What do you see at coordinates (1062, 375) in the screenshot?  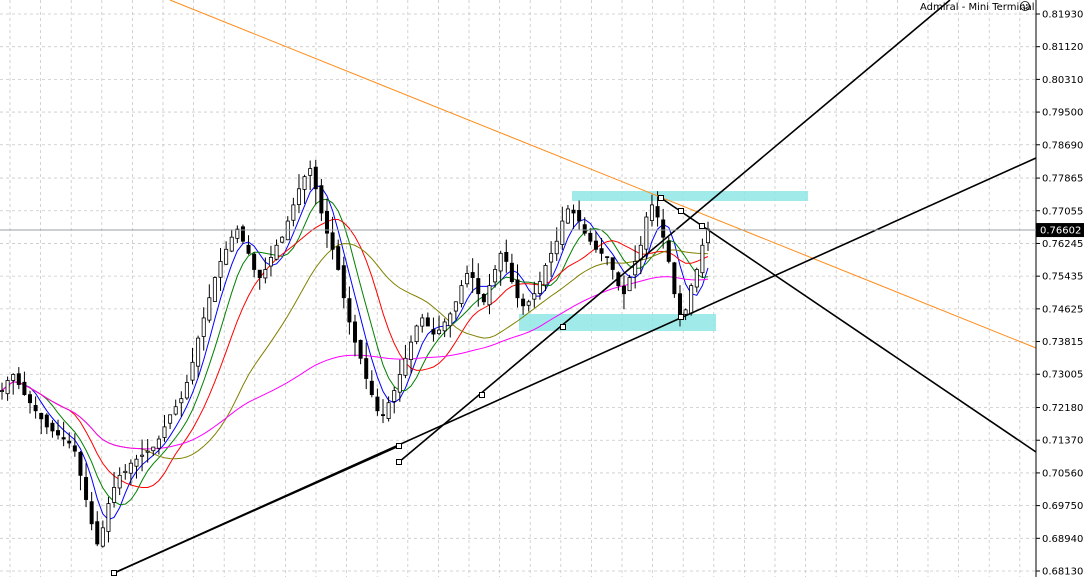 I see `tick-label: 0.73005` at bounding box center [1062, 375].